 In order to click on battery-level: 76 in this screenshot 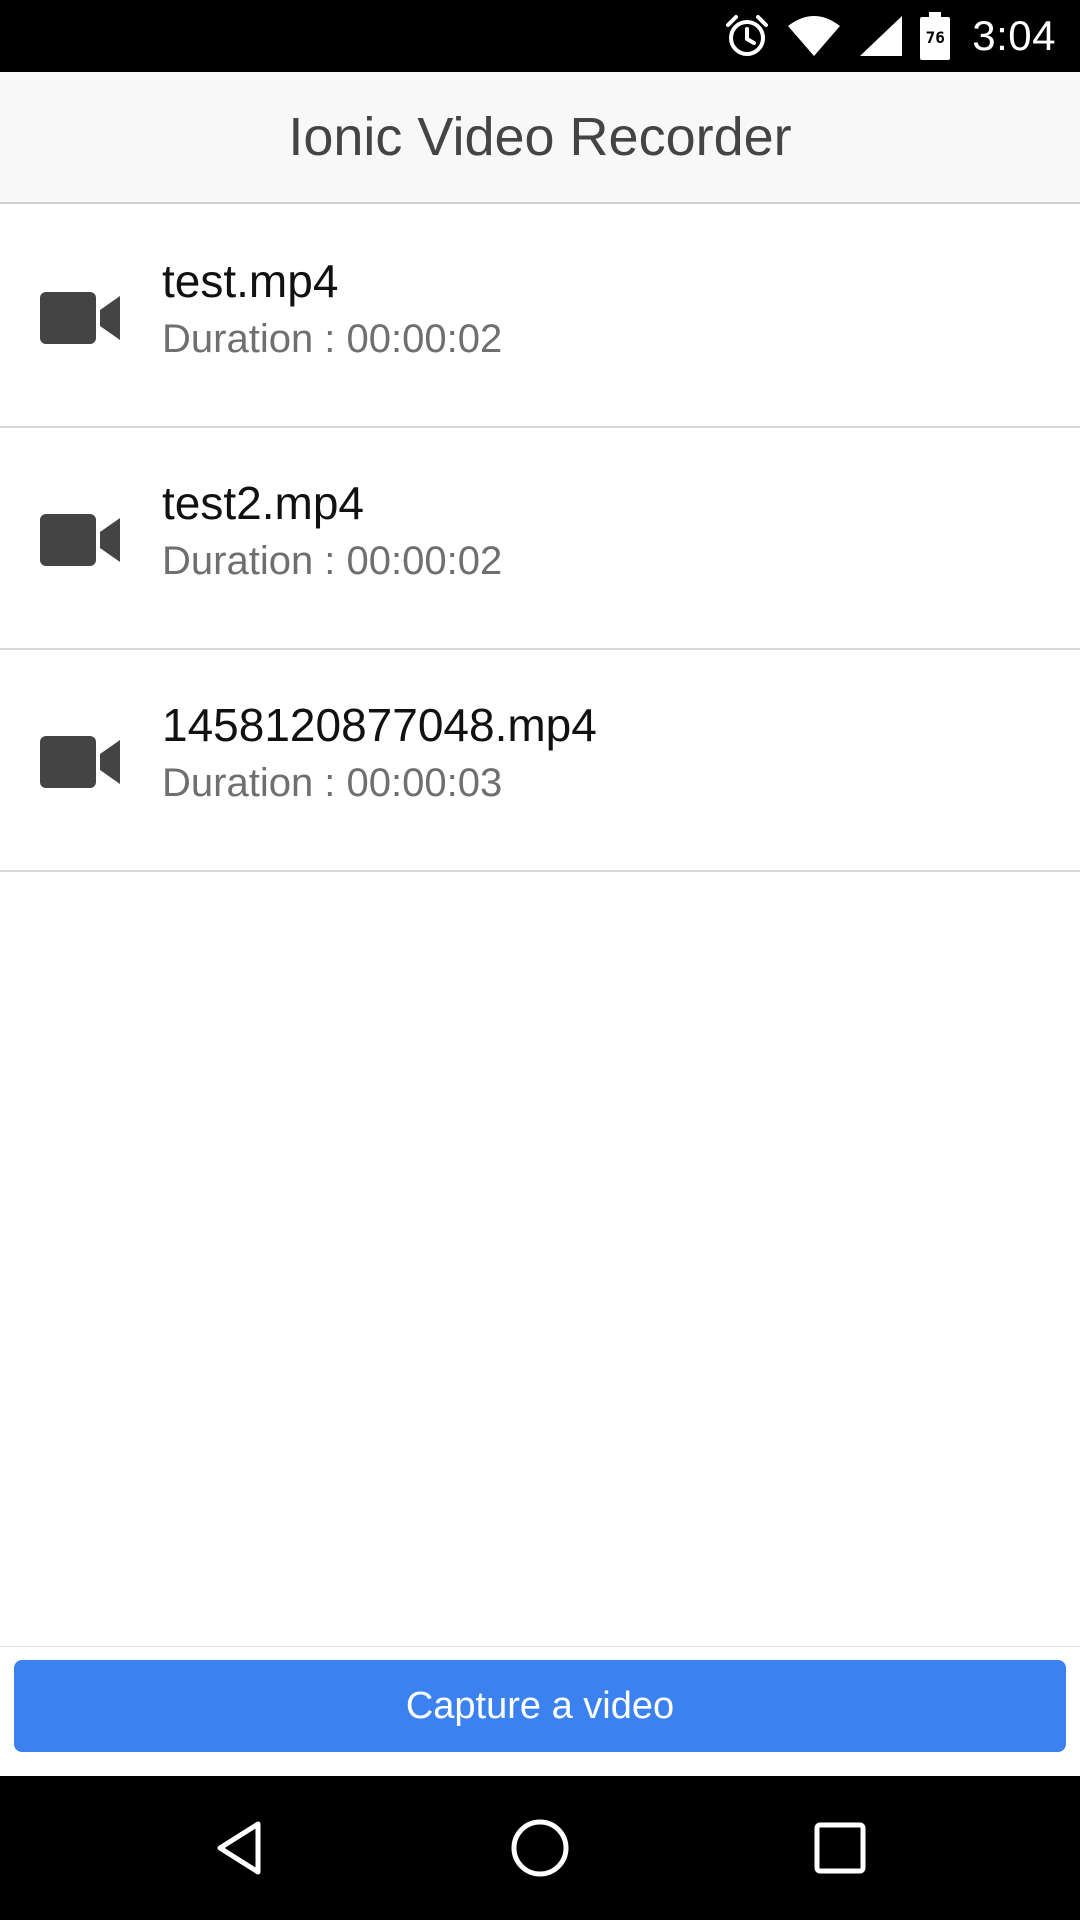, I will do `click(935, 37)`.